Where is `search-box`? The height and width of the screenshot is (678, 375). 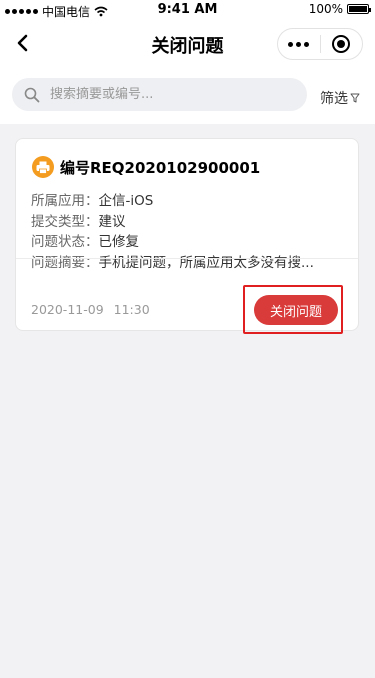
search-box is located at coordinates (159, 94).